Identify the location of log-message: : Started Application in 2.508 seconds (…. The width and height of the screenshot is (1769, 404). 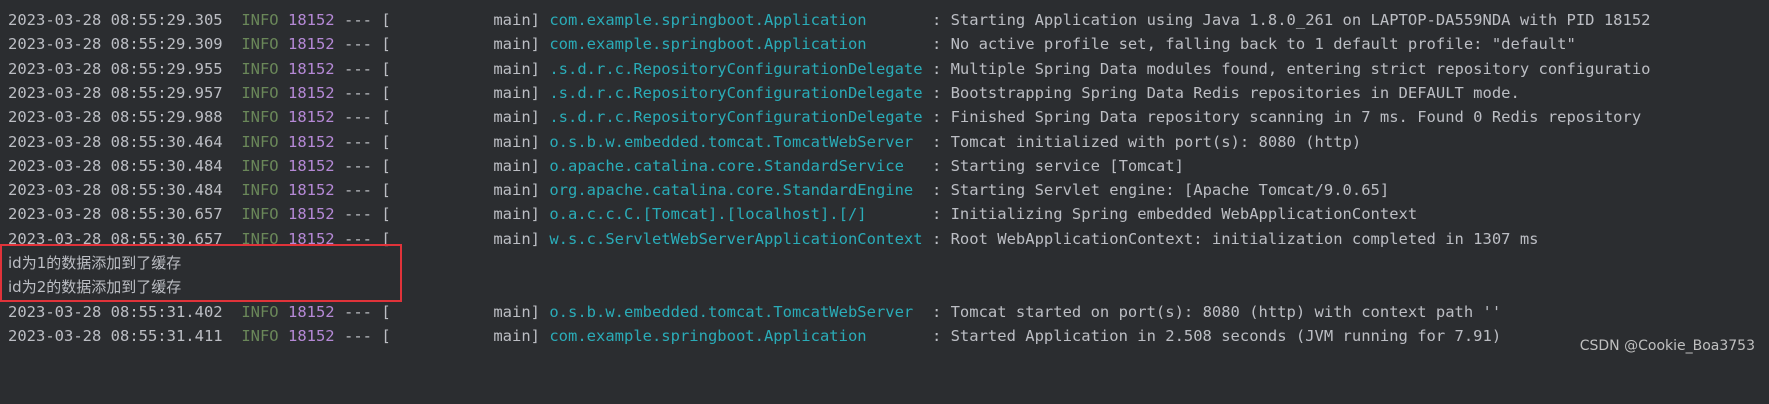
(1216, 335).